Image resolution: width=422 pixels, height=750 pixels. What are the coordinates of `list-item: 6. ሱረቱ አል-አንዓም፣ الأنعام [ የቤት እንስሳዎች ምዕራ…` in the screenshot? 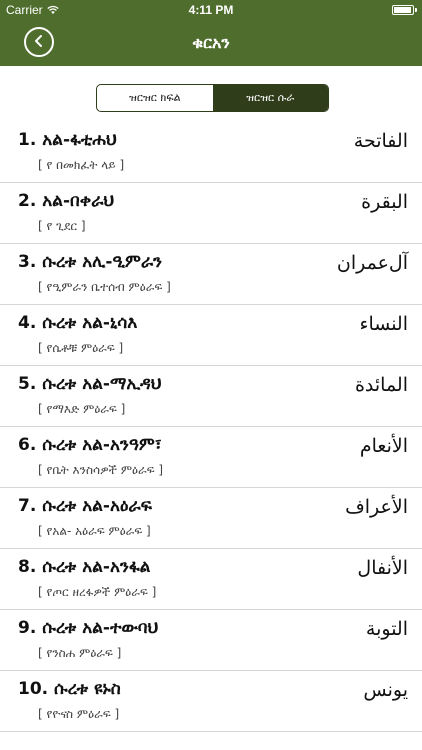 It's located at (211, 457).